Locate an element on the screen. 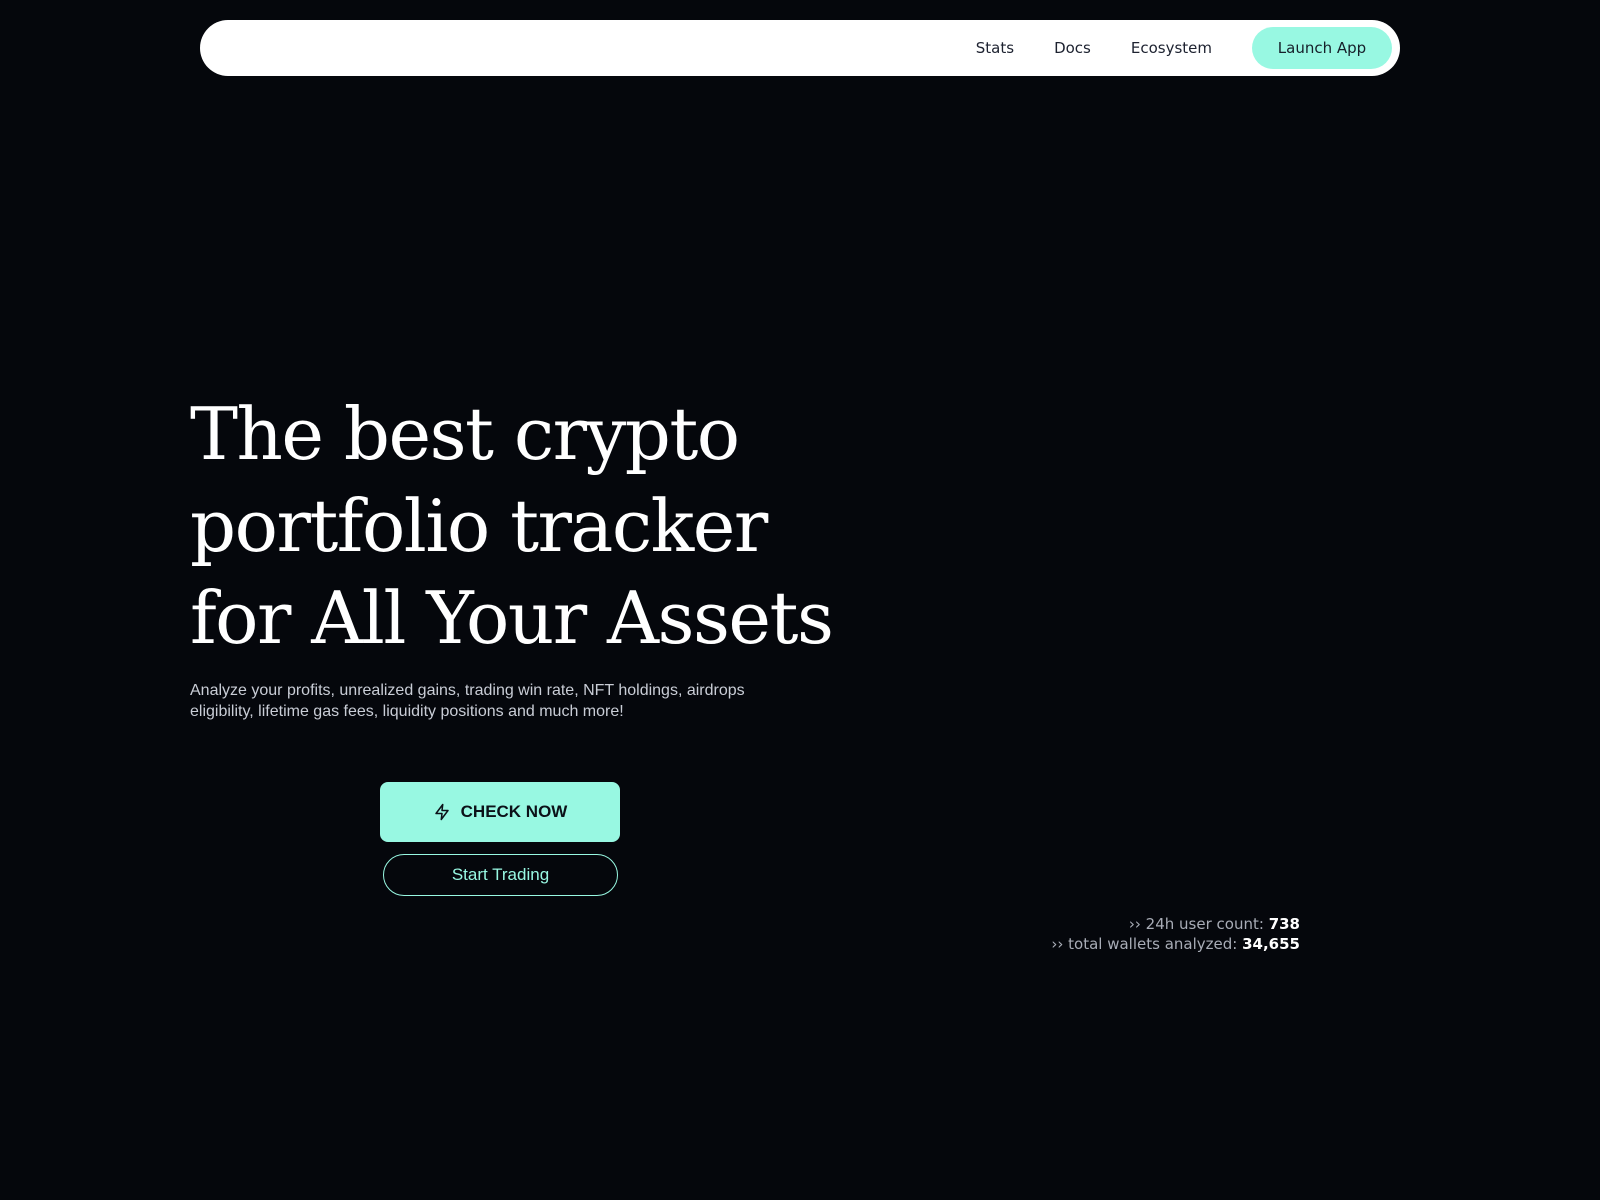  check-now-label: CHECK NOW is located at coordinates (514, 811).